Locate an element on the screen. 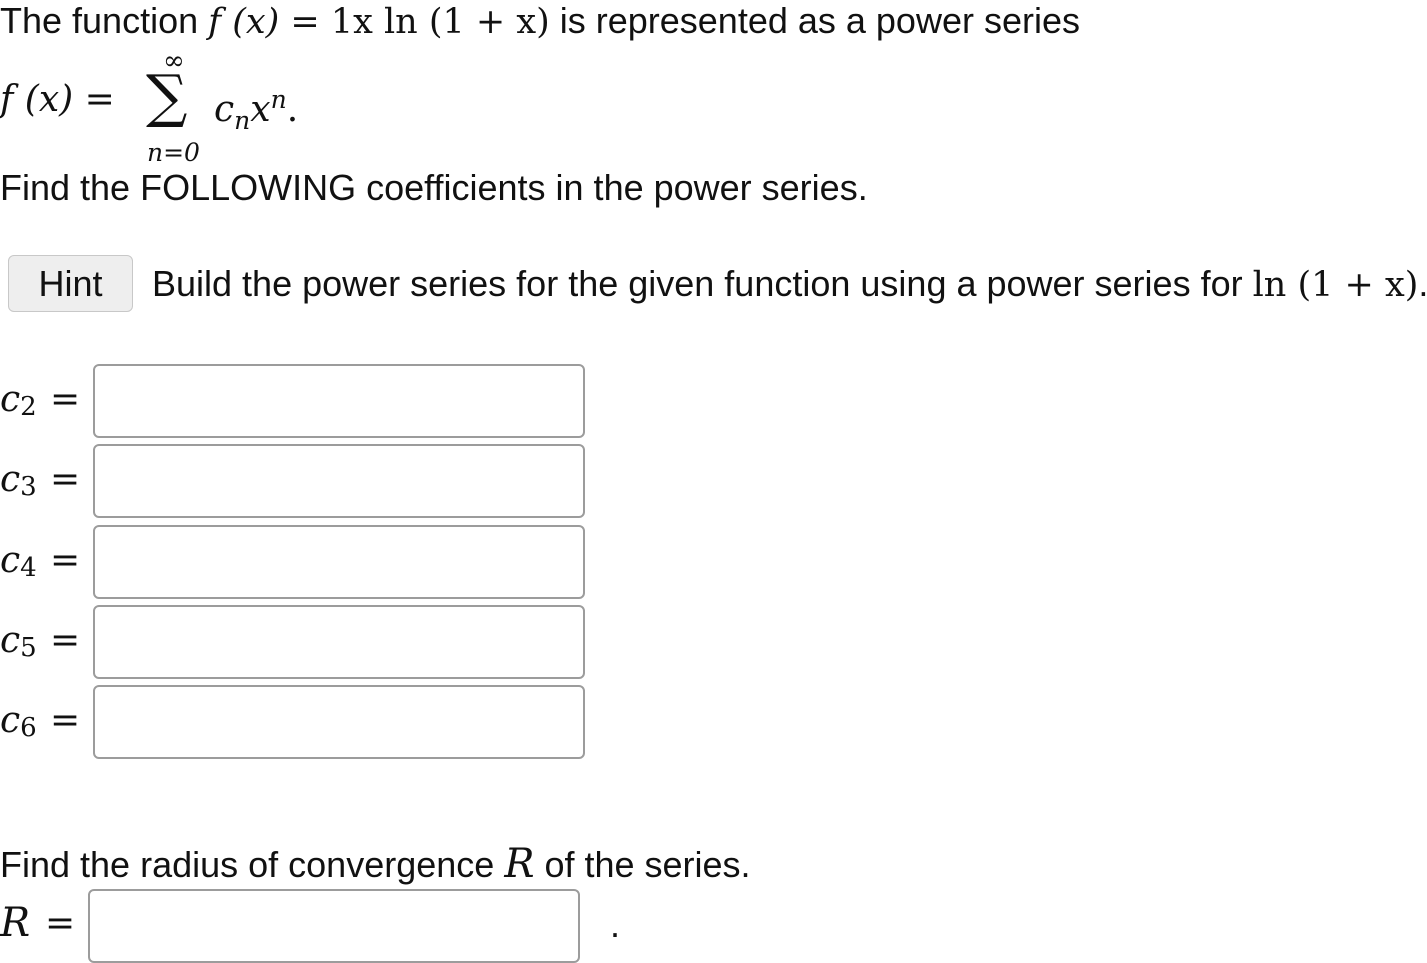 The image size is (1427, 963). hint-text-suffix: . is located at coordinates (1422, 283).